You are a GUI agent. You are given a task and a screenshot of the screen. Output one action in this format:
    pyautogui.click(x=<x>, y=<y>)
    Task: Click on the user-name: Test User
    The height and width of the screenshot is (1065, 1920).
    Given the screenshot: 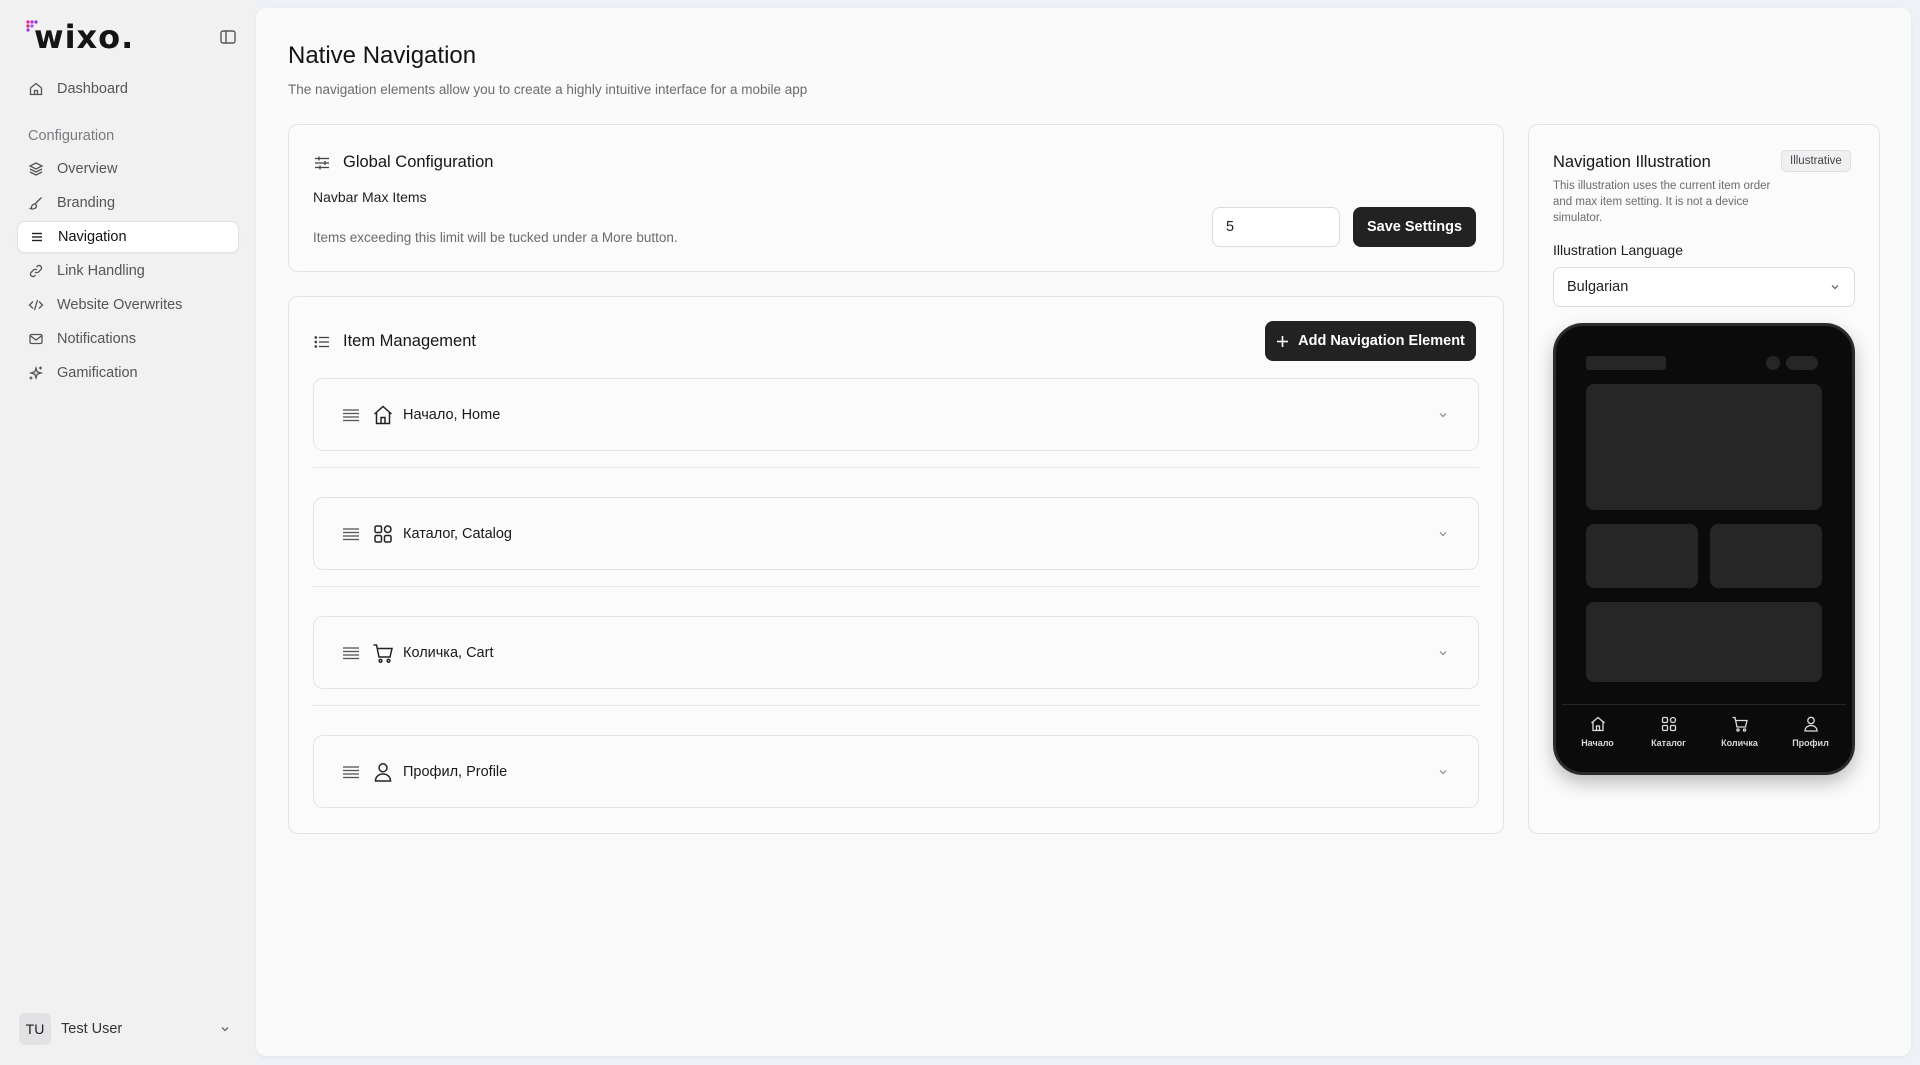 What is the action you would take?
    pyautogui.click(x=92, y=1029)
    